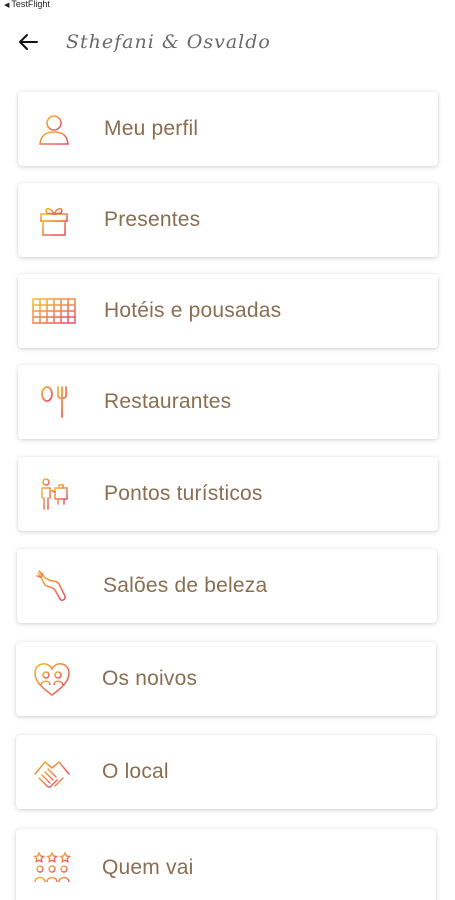 Image resolution: width=455 pixels, height=900 pixels. I want to click on guests-icon, so click(52, 868).